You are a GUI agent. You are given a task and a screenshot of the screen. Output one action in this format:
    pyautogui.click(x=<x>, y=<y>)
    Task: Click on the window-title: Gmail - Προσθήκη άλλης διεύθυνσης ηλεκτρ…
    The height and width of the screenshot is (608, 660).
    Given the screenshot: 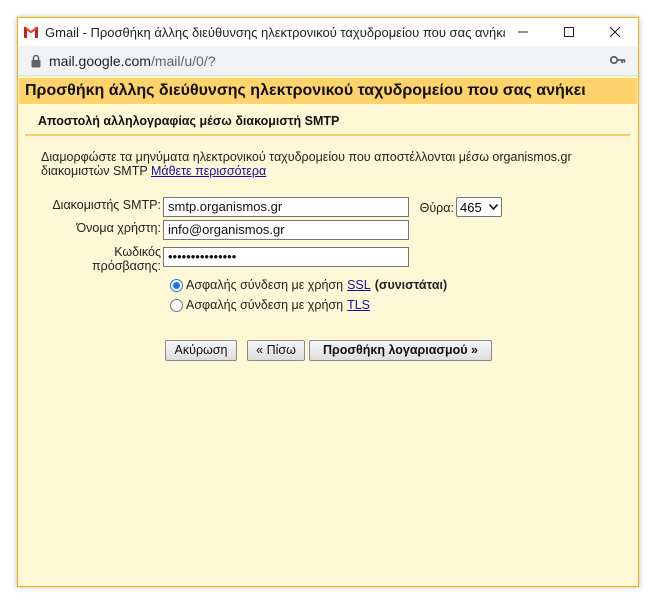 What is the action you would take?
    pyautogui.click(x=275, y=32)
    